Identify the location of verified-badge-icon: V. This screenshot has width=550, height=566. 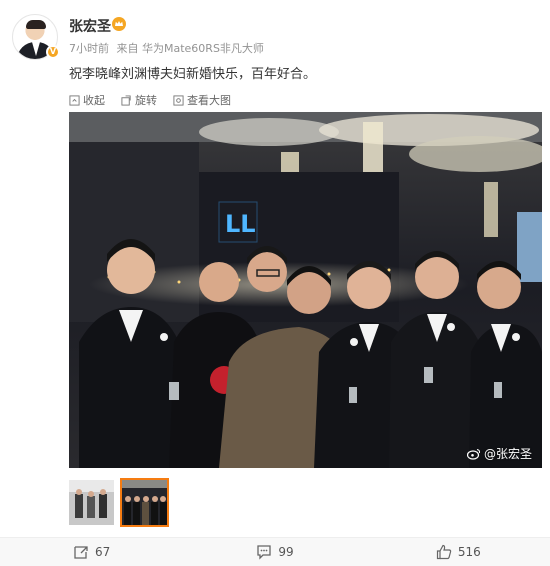
(53, 52).